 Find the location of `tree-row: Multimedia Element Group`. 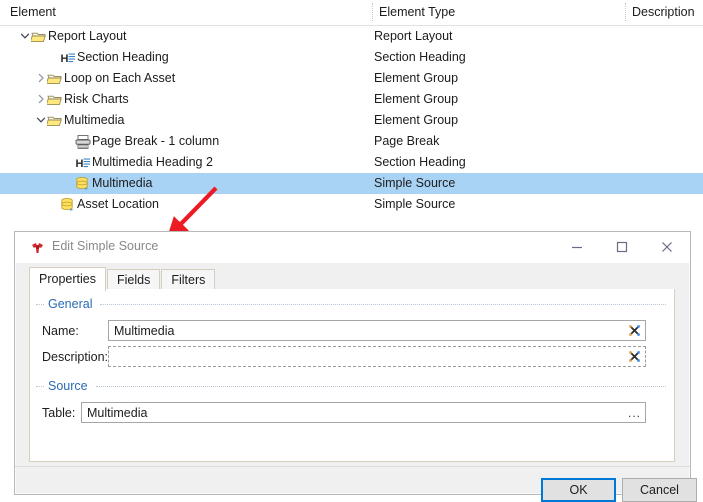

tree-row: Multimedia Element Group is located at coordinates (351, 120).